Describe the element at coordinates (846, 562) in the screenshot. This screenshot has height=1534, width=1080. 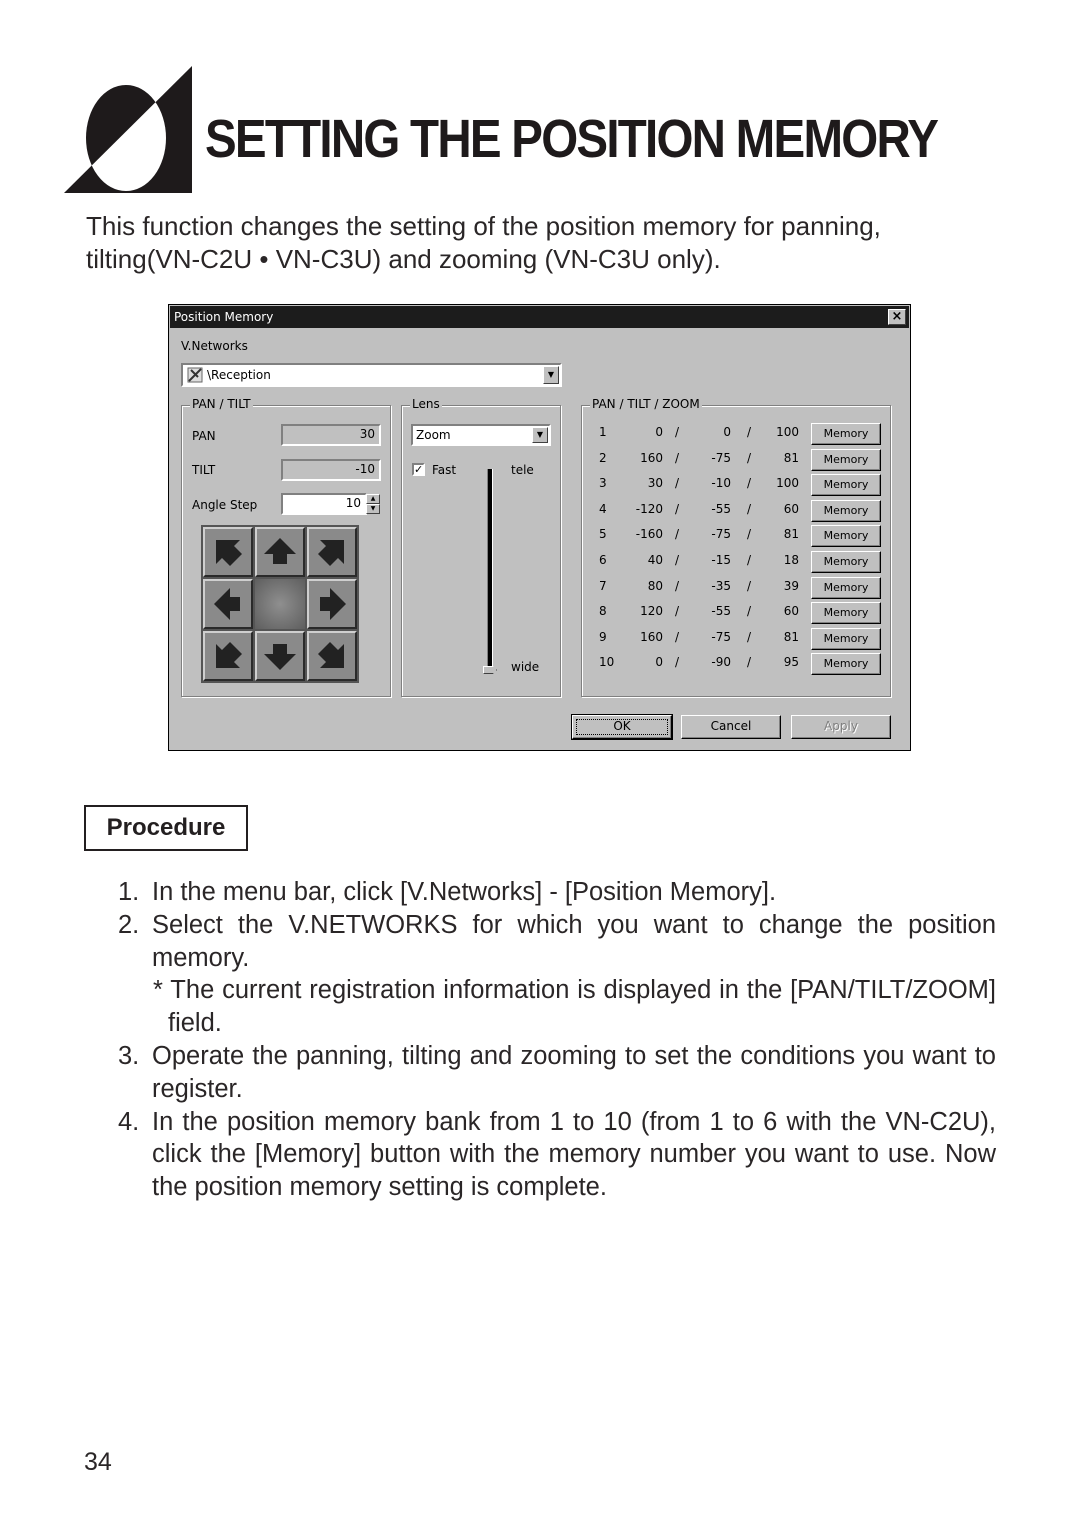
I see `memory-button-6: Memory` at that location.